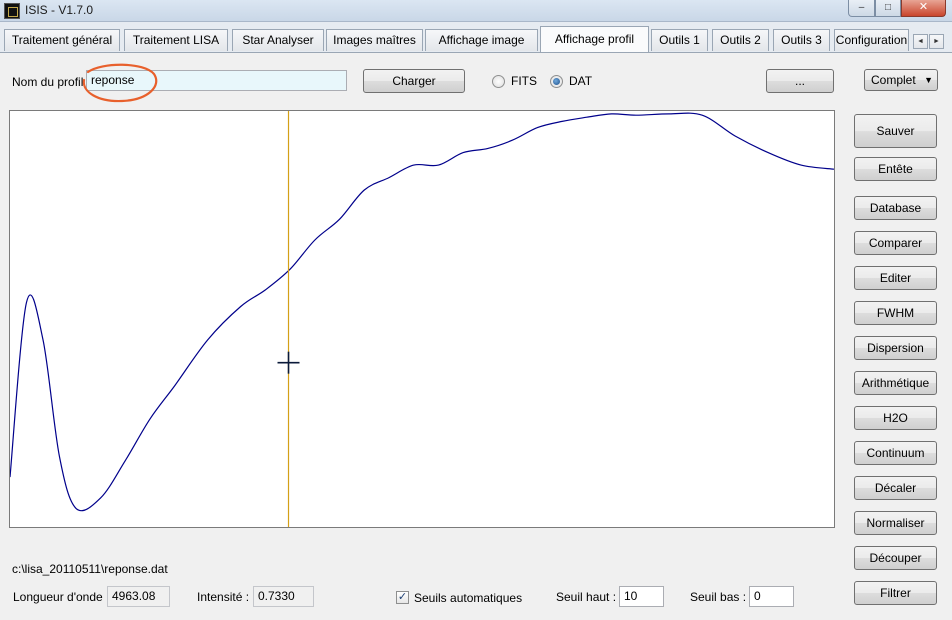 This screenshot has width=952, height=620. What do you see at coordinates (928, 80) in the screenshot?
I see `chevron-down-icon: ▼` at bounding box center [928, 80].